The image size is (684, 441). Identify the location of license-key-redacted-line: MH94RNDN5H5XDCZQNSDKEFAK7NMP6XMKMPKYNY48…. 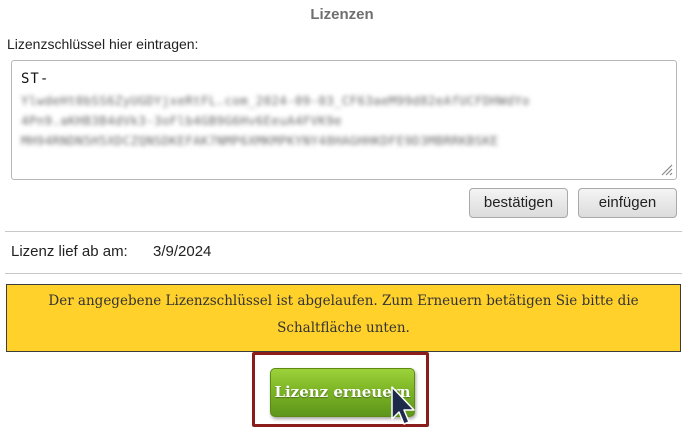
(260, 140).